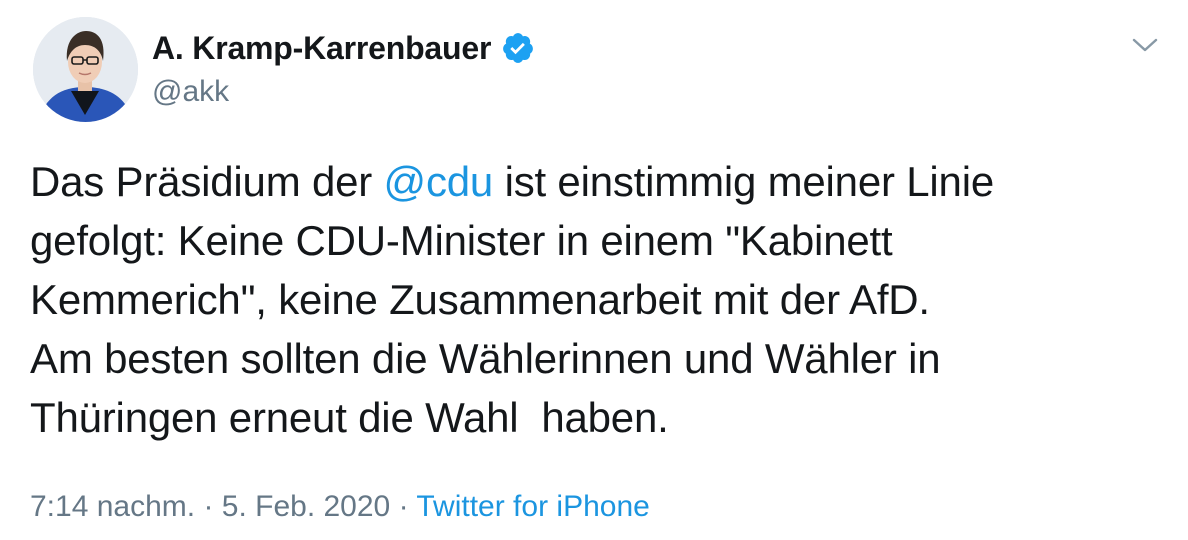 This screenshot has height=540, width=1188. Describe the element at coordinates (321, 48) in the screenshot. I see `display-name: A. Kramp-Karrenbauer` at that location.